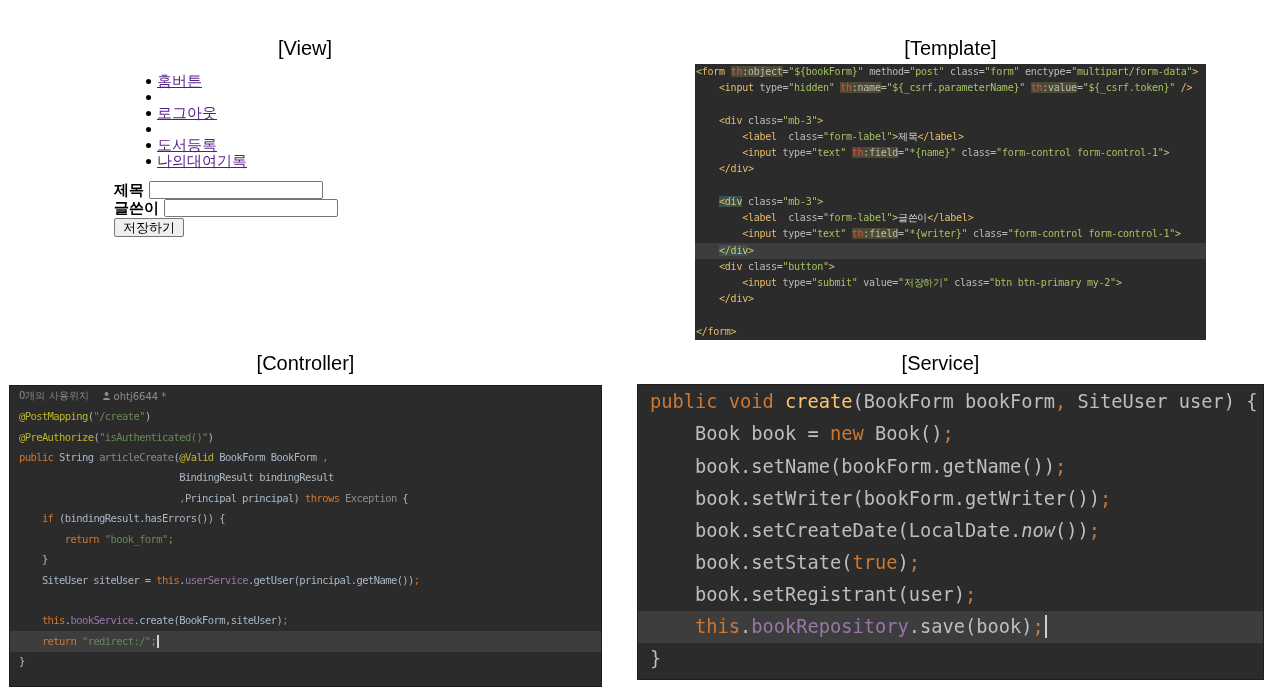  What do you see at coordinates (869, 627) in the screenshot?
I see `code-line: this.bookRepository.save(book);` at bounding box center [869, 627].